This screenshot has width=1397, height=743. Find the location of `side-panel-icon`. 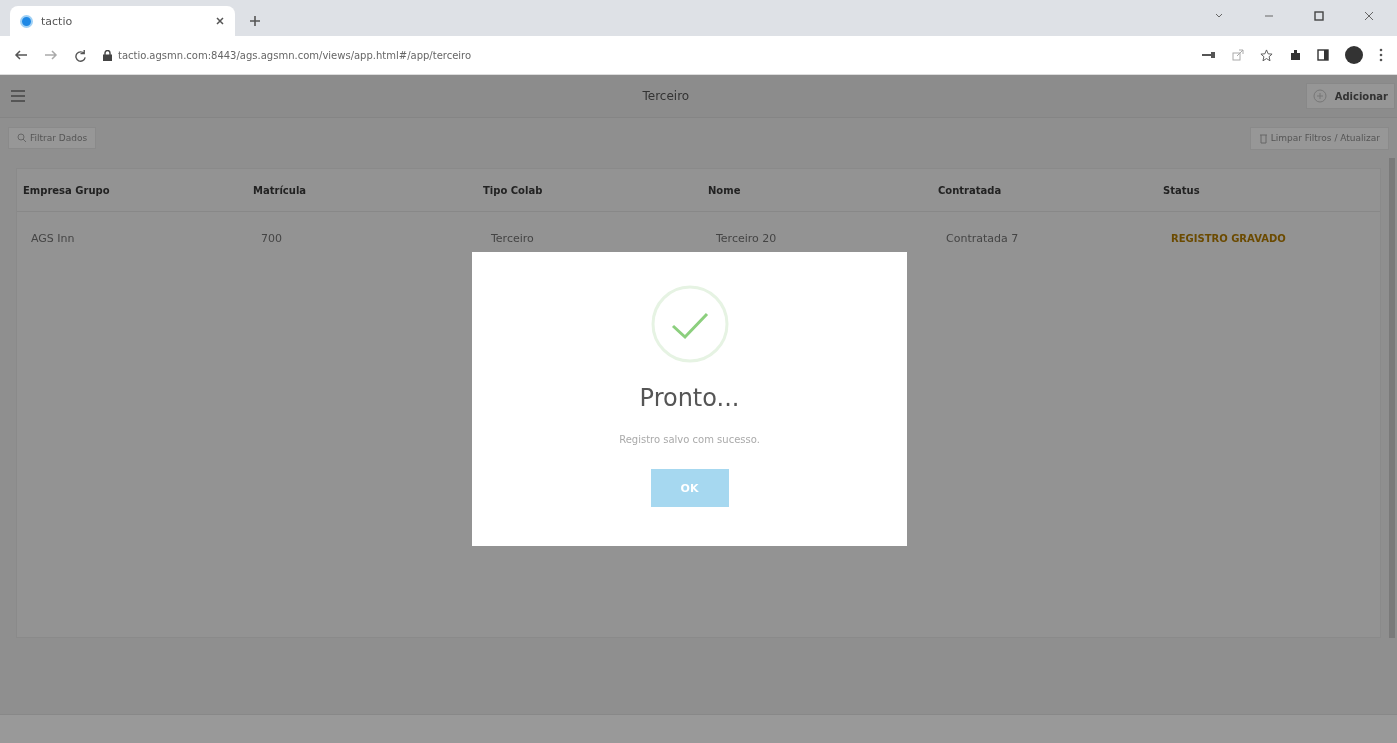

side-panel-icon is located at coordinates (1323, 55).